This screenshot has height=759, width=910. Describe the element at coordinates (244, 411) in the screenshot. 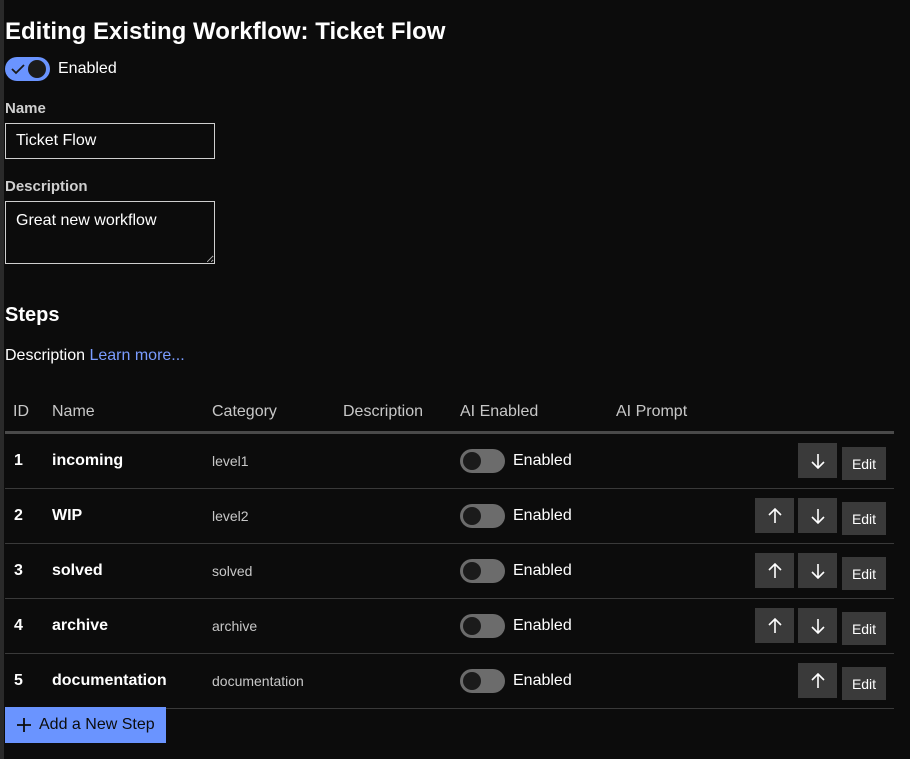

I see `column-header-category: Category` at that location.